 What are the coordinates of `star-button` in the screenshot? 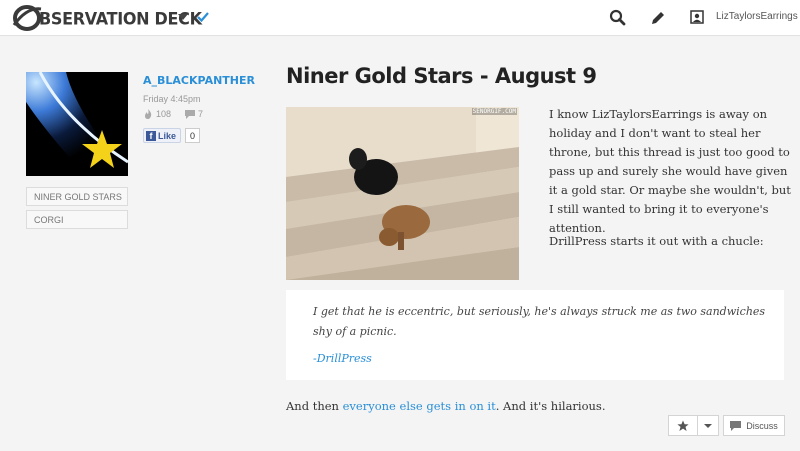 It's located at (683, 425).